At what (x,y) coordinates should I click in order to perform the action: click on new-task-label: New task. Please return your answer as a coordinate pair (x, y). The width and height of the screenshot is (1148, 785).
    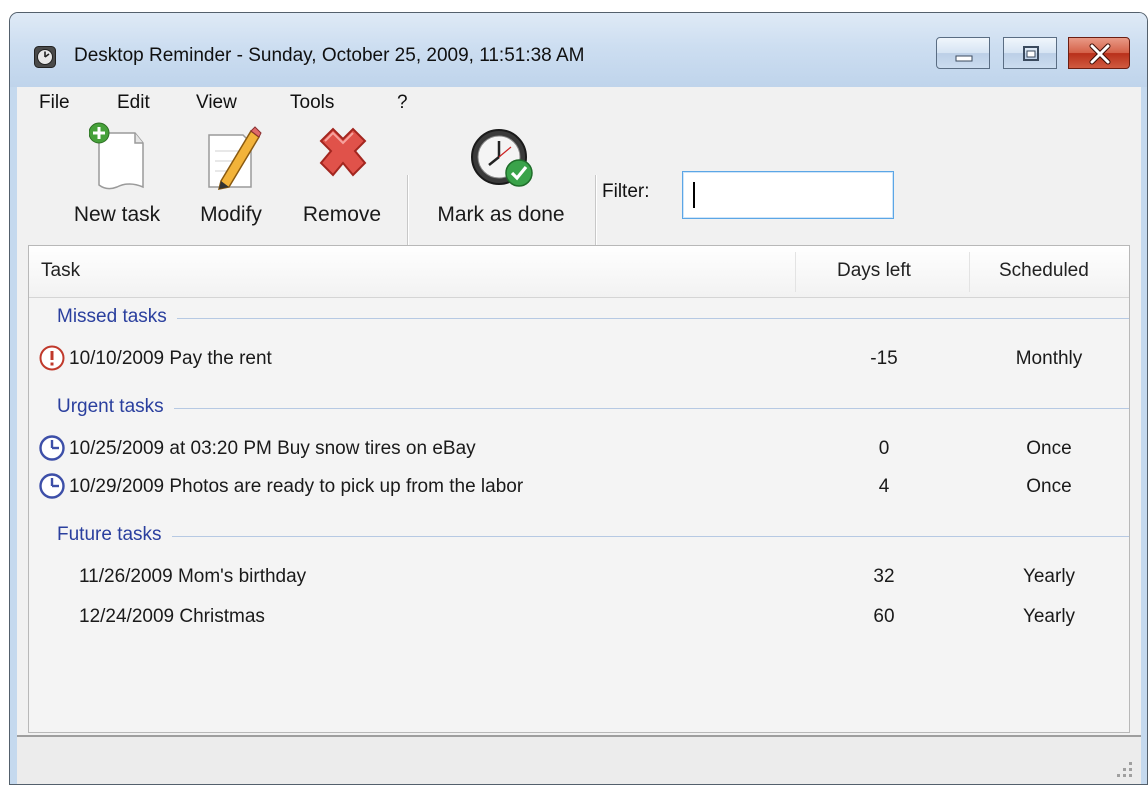
    Looking at the image, I should click on (117, 214).